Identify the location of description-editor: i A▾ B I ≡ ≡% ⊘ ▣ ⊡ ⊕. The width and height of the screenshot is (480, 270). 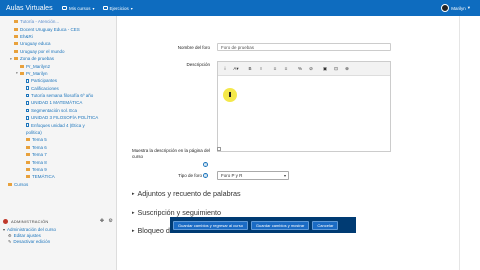
(304, 106).